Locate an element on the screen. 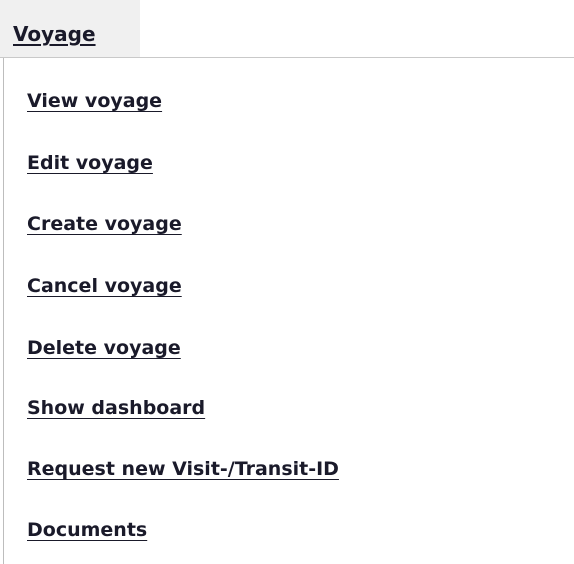 Image resolution: width=574 pixels, height=564 pixels. menu-item-request-visit-transit-id: Request new Visit-/Transit-ID is located at coordinates (183, 469).